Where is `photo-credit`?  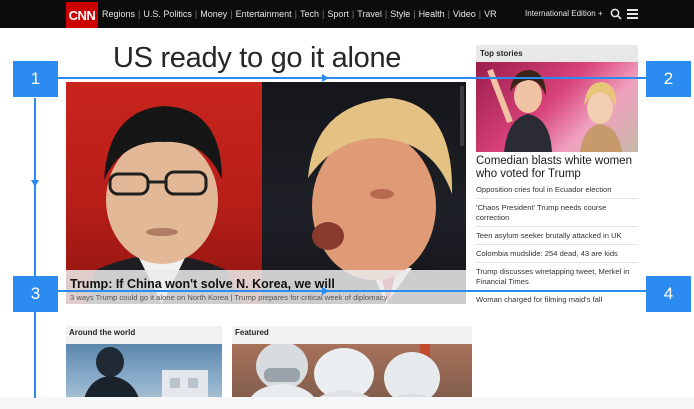
photo-credit is located at coordinates (462, 116).